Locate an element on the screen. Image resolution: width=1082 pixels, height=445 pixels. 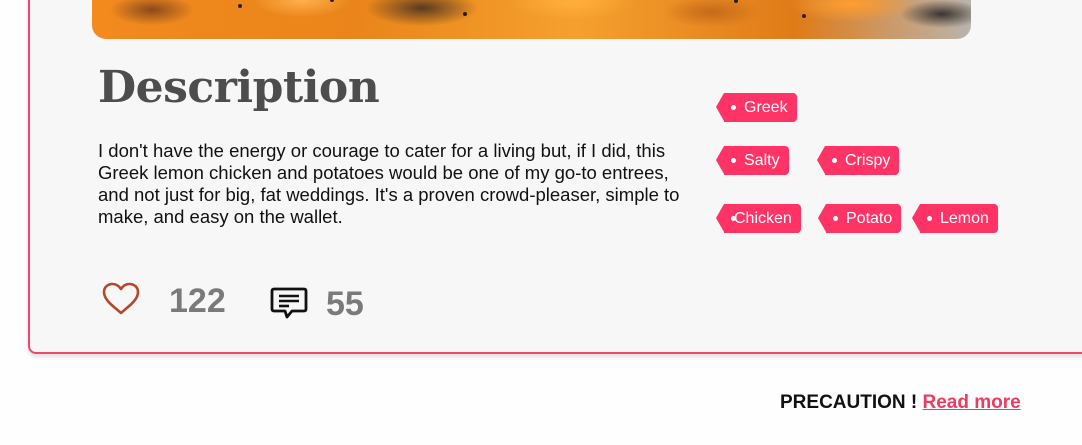
tag-lemon: Lemon is located at coordinates (955, 218).